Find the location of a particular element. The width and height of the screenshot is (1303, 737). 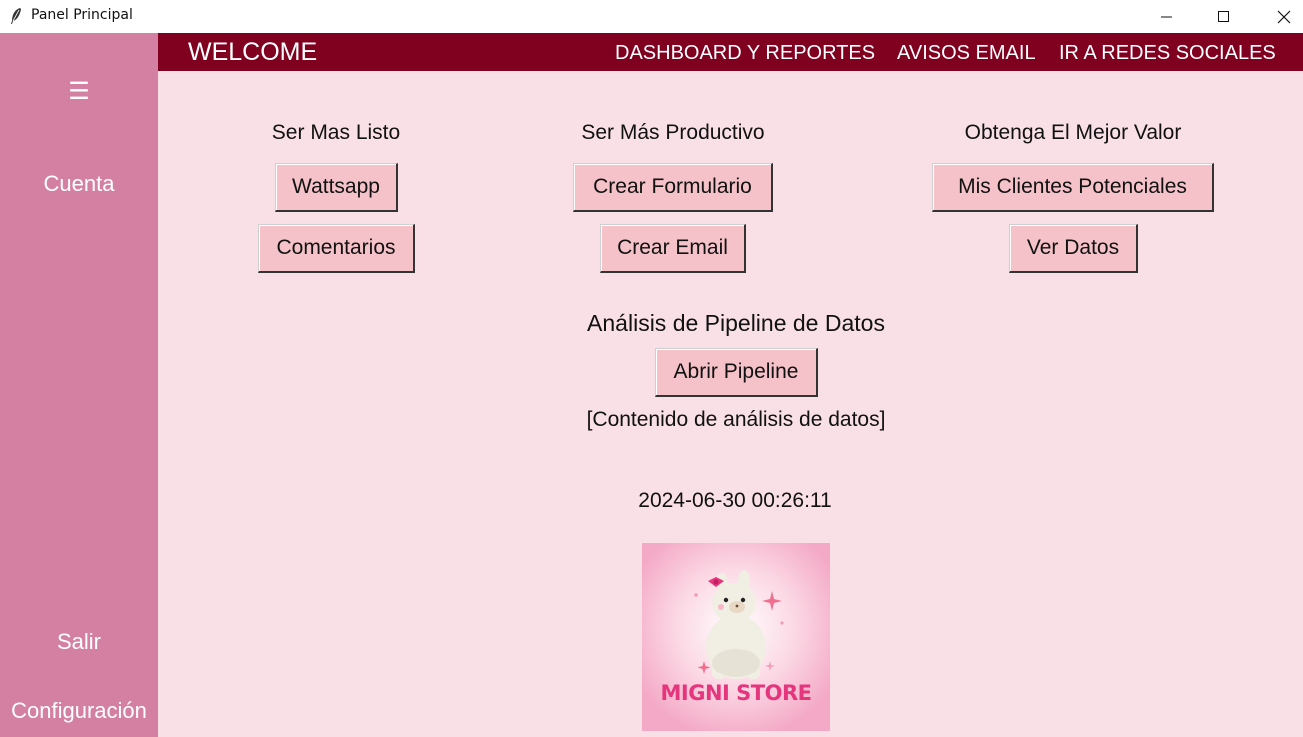

close-button is located at coordinates (1282, 16).